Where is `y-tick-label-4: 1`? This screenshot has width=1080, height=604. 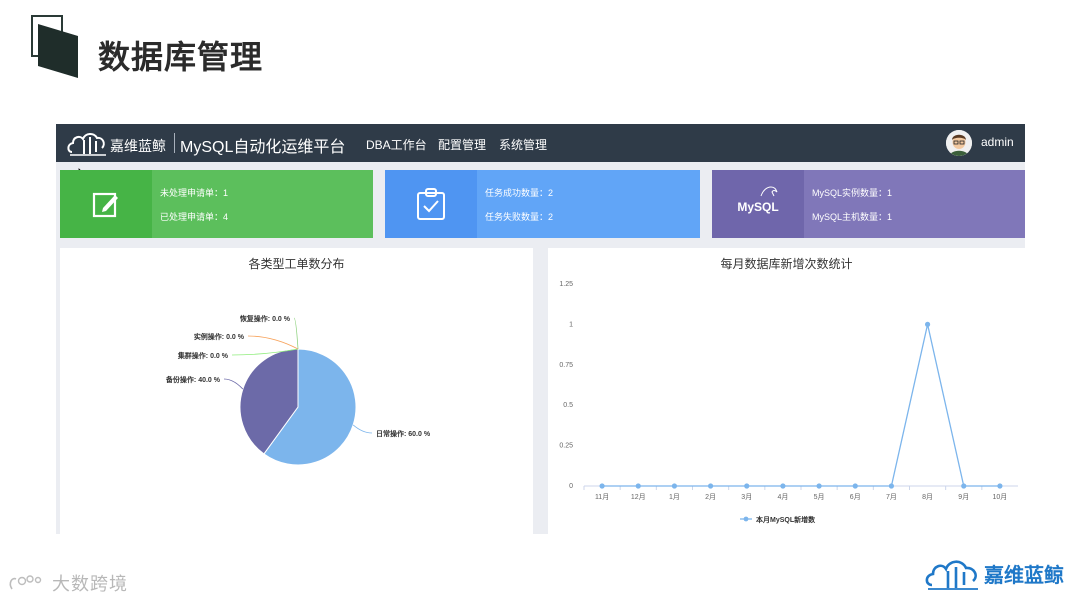 y-tick-label-4: 1 is located at coordinates (571, 324).